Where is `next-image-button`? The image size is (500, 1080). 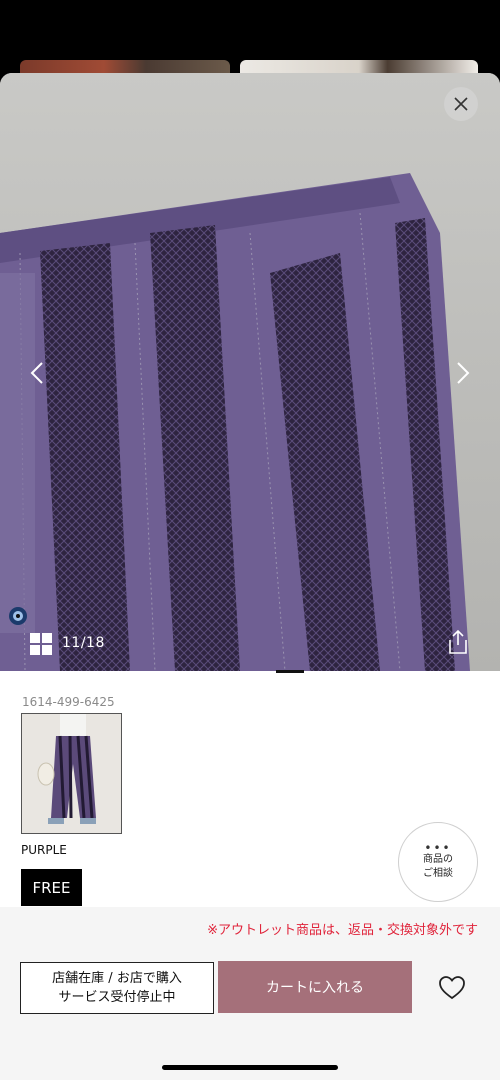
next-image-button is located at coordinates (463, 373).